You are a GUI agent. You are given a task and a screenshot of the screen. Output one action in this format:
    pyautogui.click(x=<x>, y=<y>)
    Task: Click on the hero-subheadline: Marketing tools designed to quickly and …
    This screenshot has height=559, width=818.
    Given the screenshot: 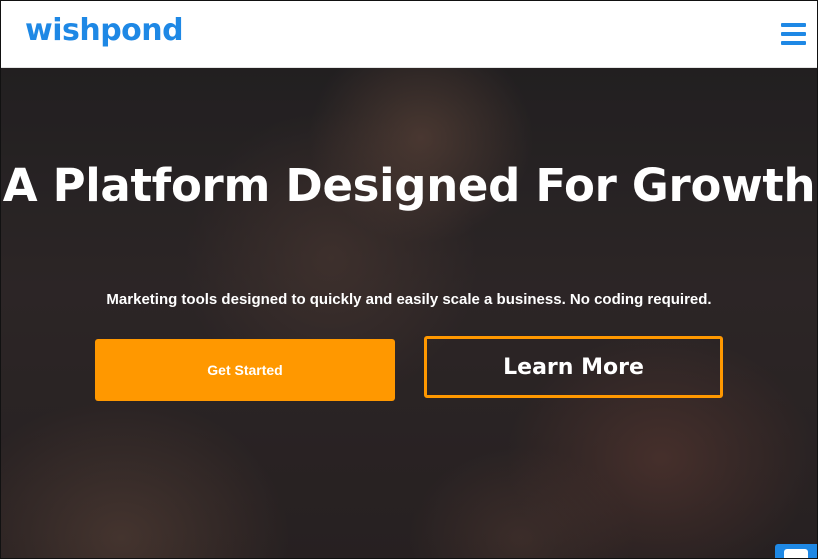 What is the action you would take?
    pyautogui.click(x=409, y=299)
    